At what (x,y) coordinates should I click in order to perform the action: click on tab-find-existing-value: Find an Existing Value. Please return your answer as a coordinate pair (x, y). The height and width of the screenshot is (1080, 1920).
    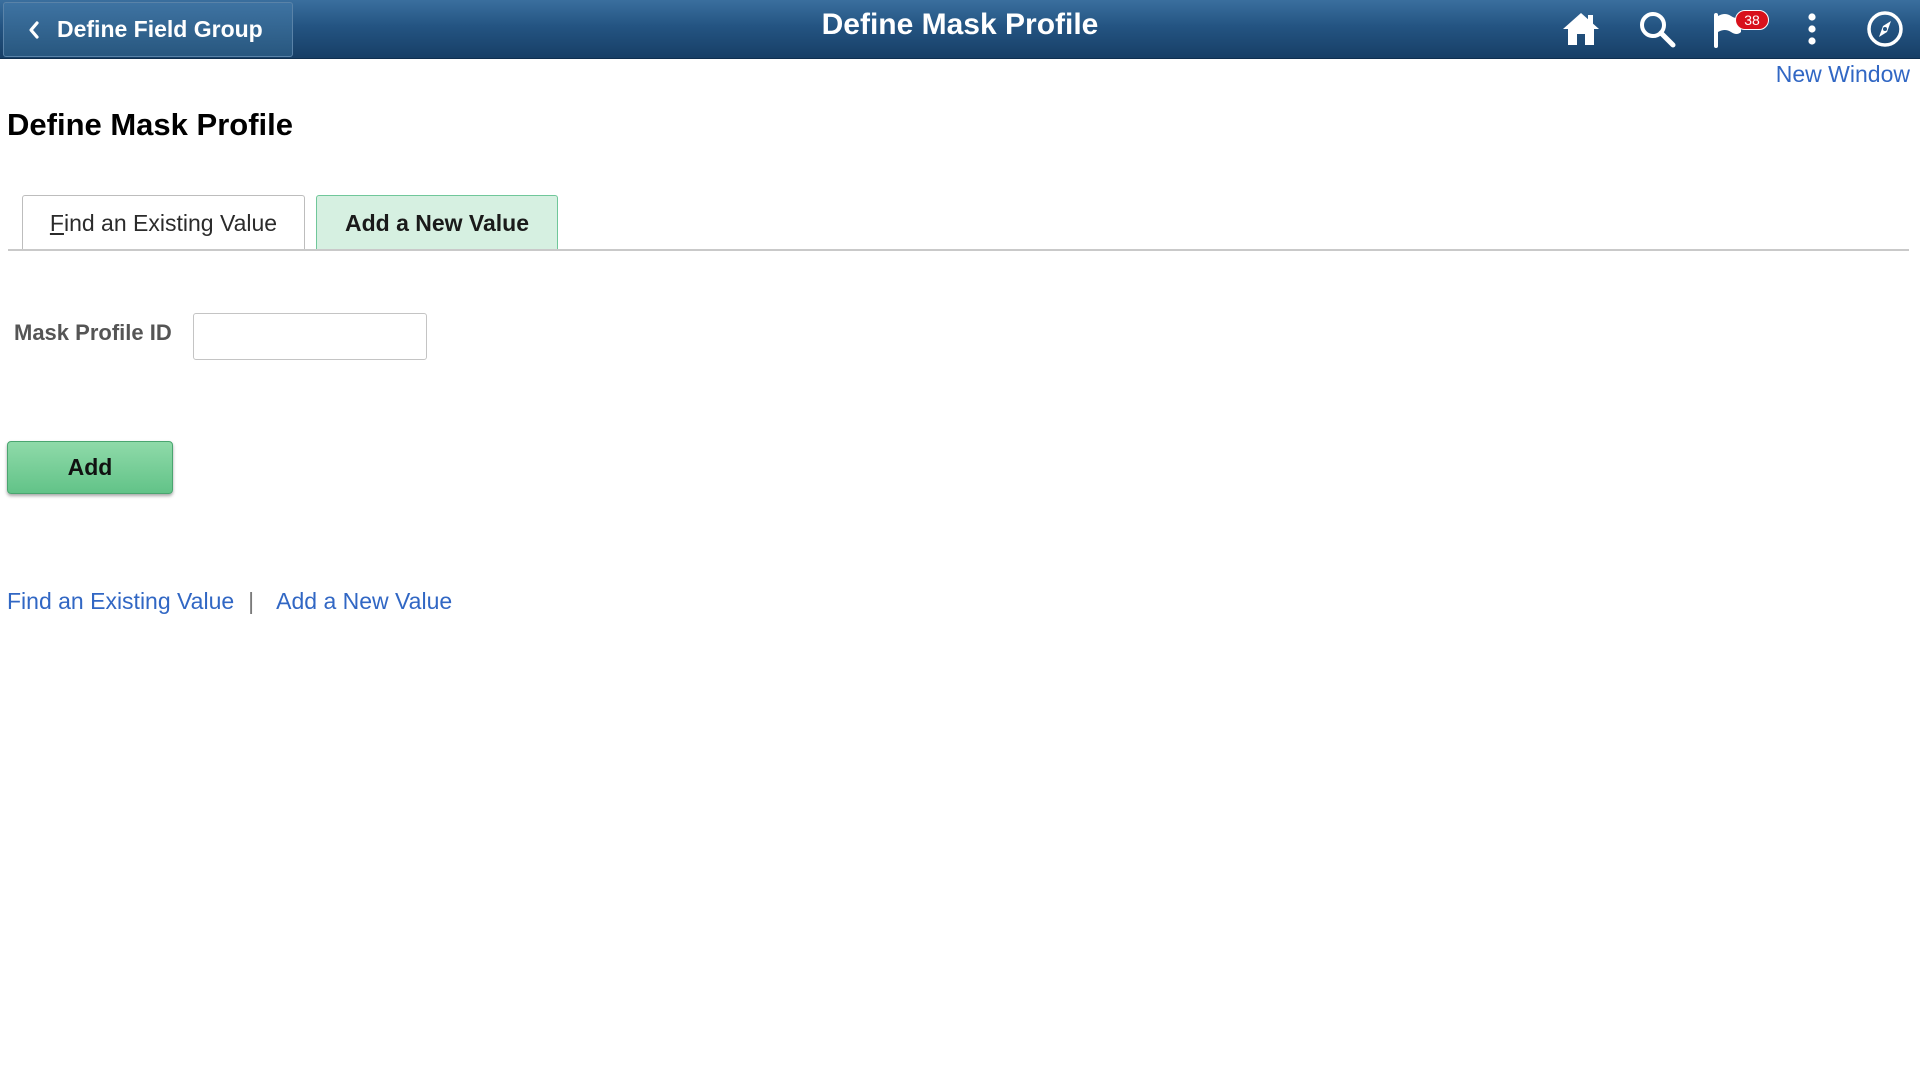
    Looking at the image, I should click on (163, 222).